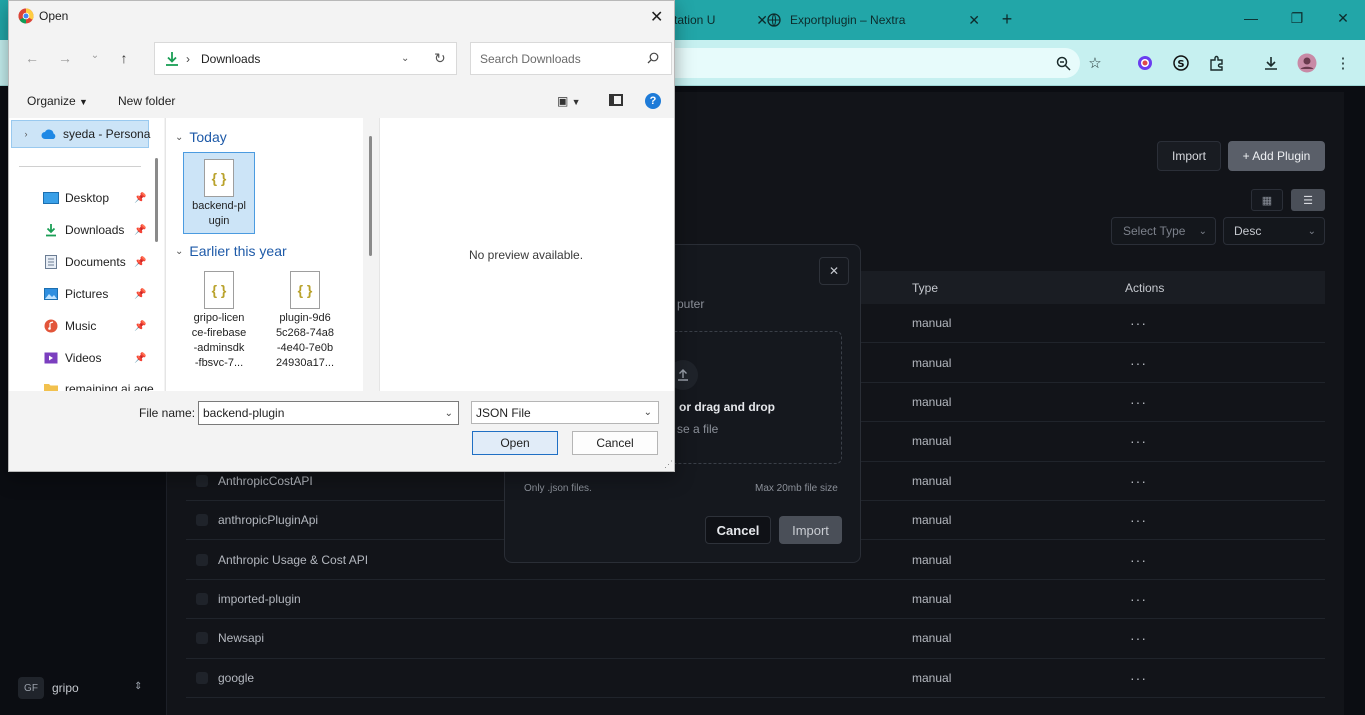 The image size is (1365, 715). I want to click on nav-item-folder: remaining ai age, so click(98, 386).